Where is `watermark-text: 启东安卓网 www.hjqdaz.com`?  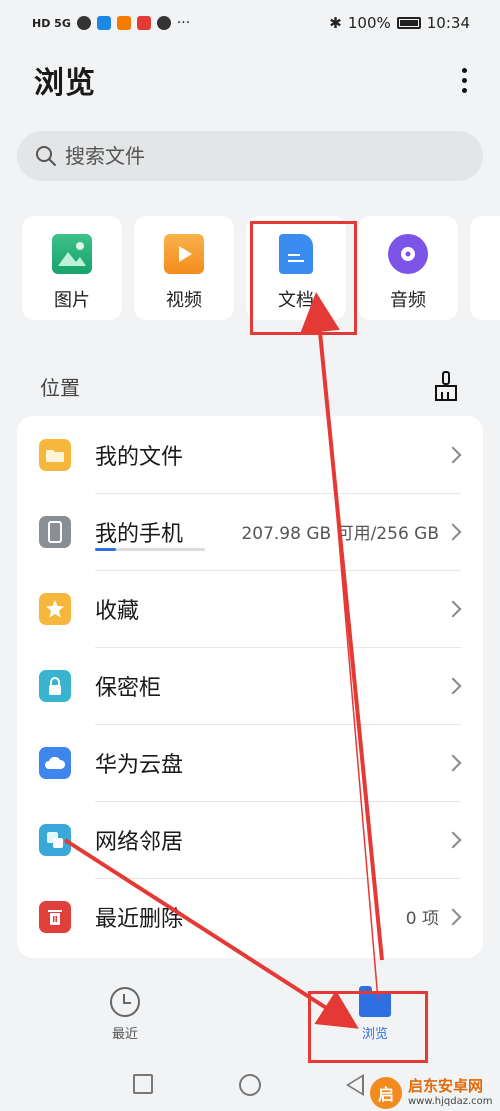 watermark-text: 启东安卓网 www.hjqdaz.com is located at coordinates (450, 1093).